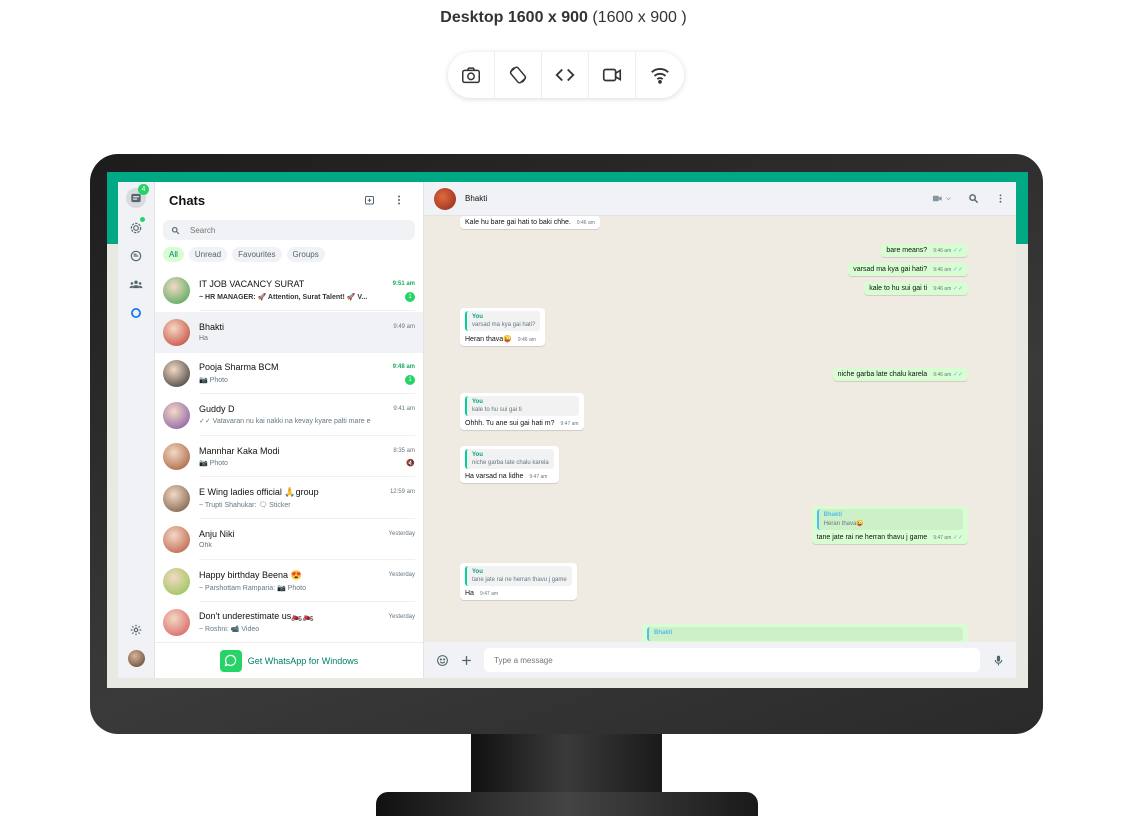 The height and width of the screenshot is (828, 1127). What do you see at coordinates (410, 296) in the screenshot?
I see `unread-badge: 1` at bounding box center [410, 296].